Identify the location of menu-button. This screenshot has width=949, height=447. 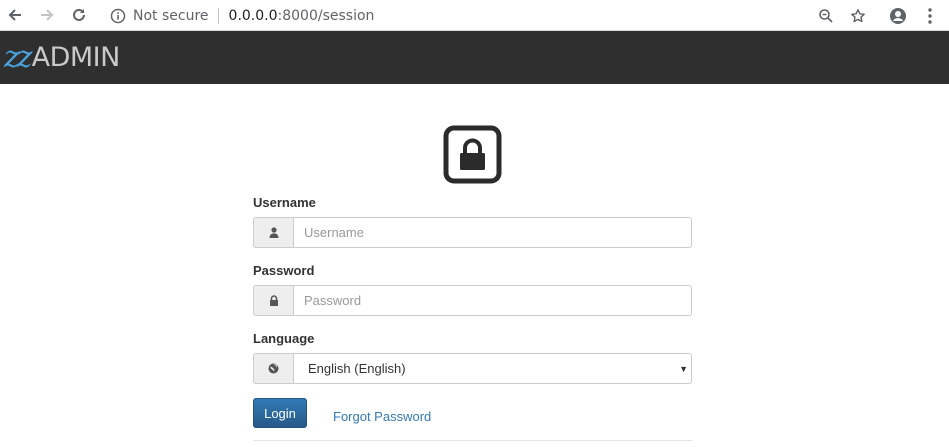
(930, 16).